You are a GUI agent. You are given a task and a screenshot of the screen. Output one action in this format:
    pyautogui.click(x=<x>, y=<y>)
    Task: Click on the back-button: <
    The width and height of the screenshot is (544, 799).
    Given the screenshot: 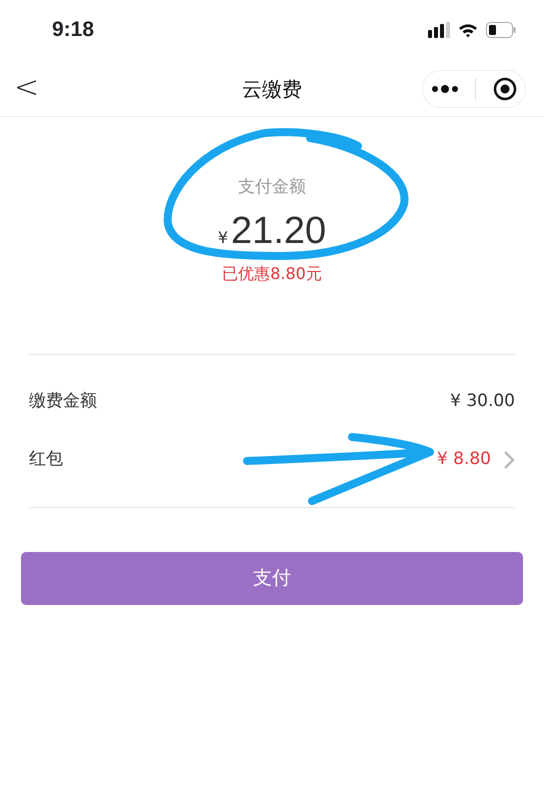 What is the action you would take?
    pyautogui.click(x=20, y=88)
    